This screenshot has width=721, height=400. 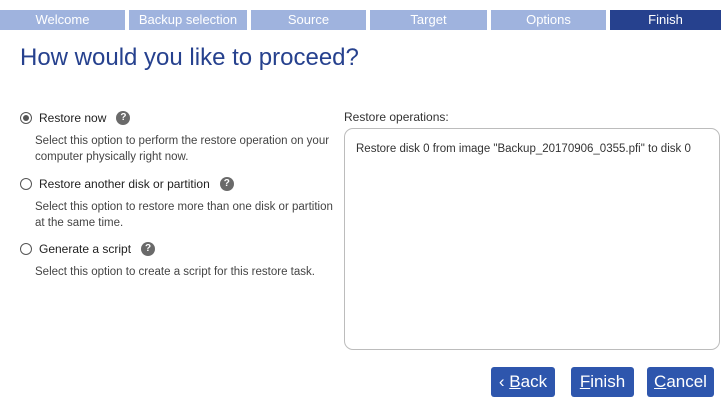 I want to click on back-mnemonic: B, so click(x=515, y=381).